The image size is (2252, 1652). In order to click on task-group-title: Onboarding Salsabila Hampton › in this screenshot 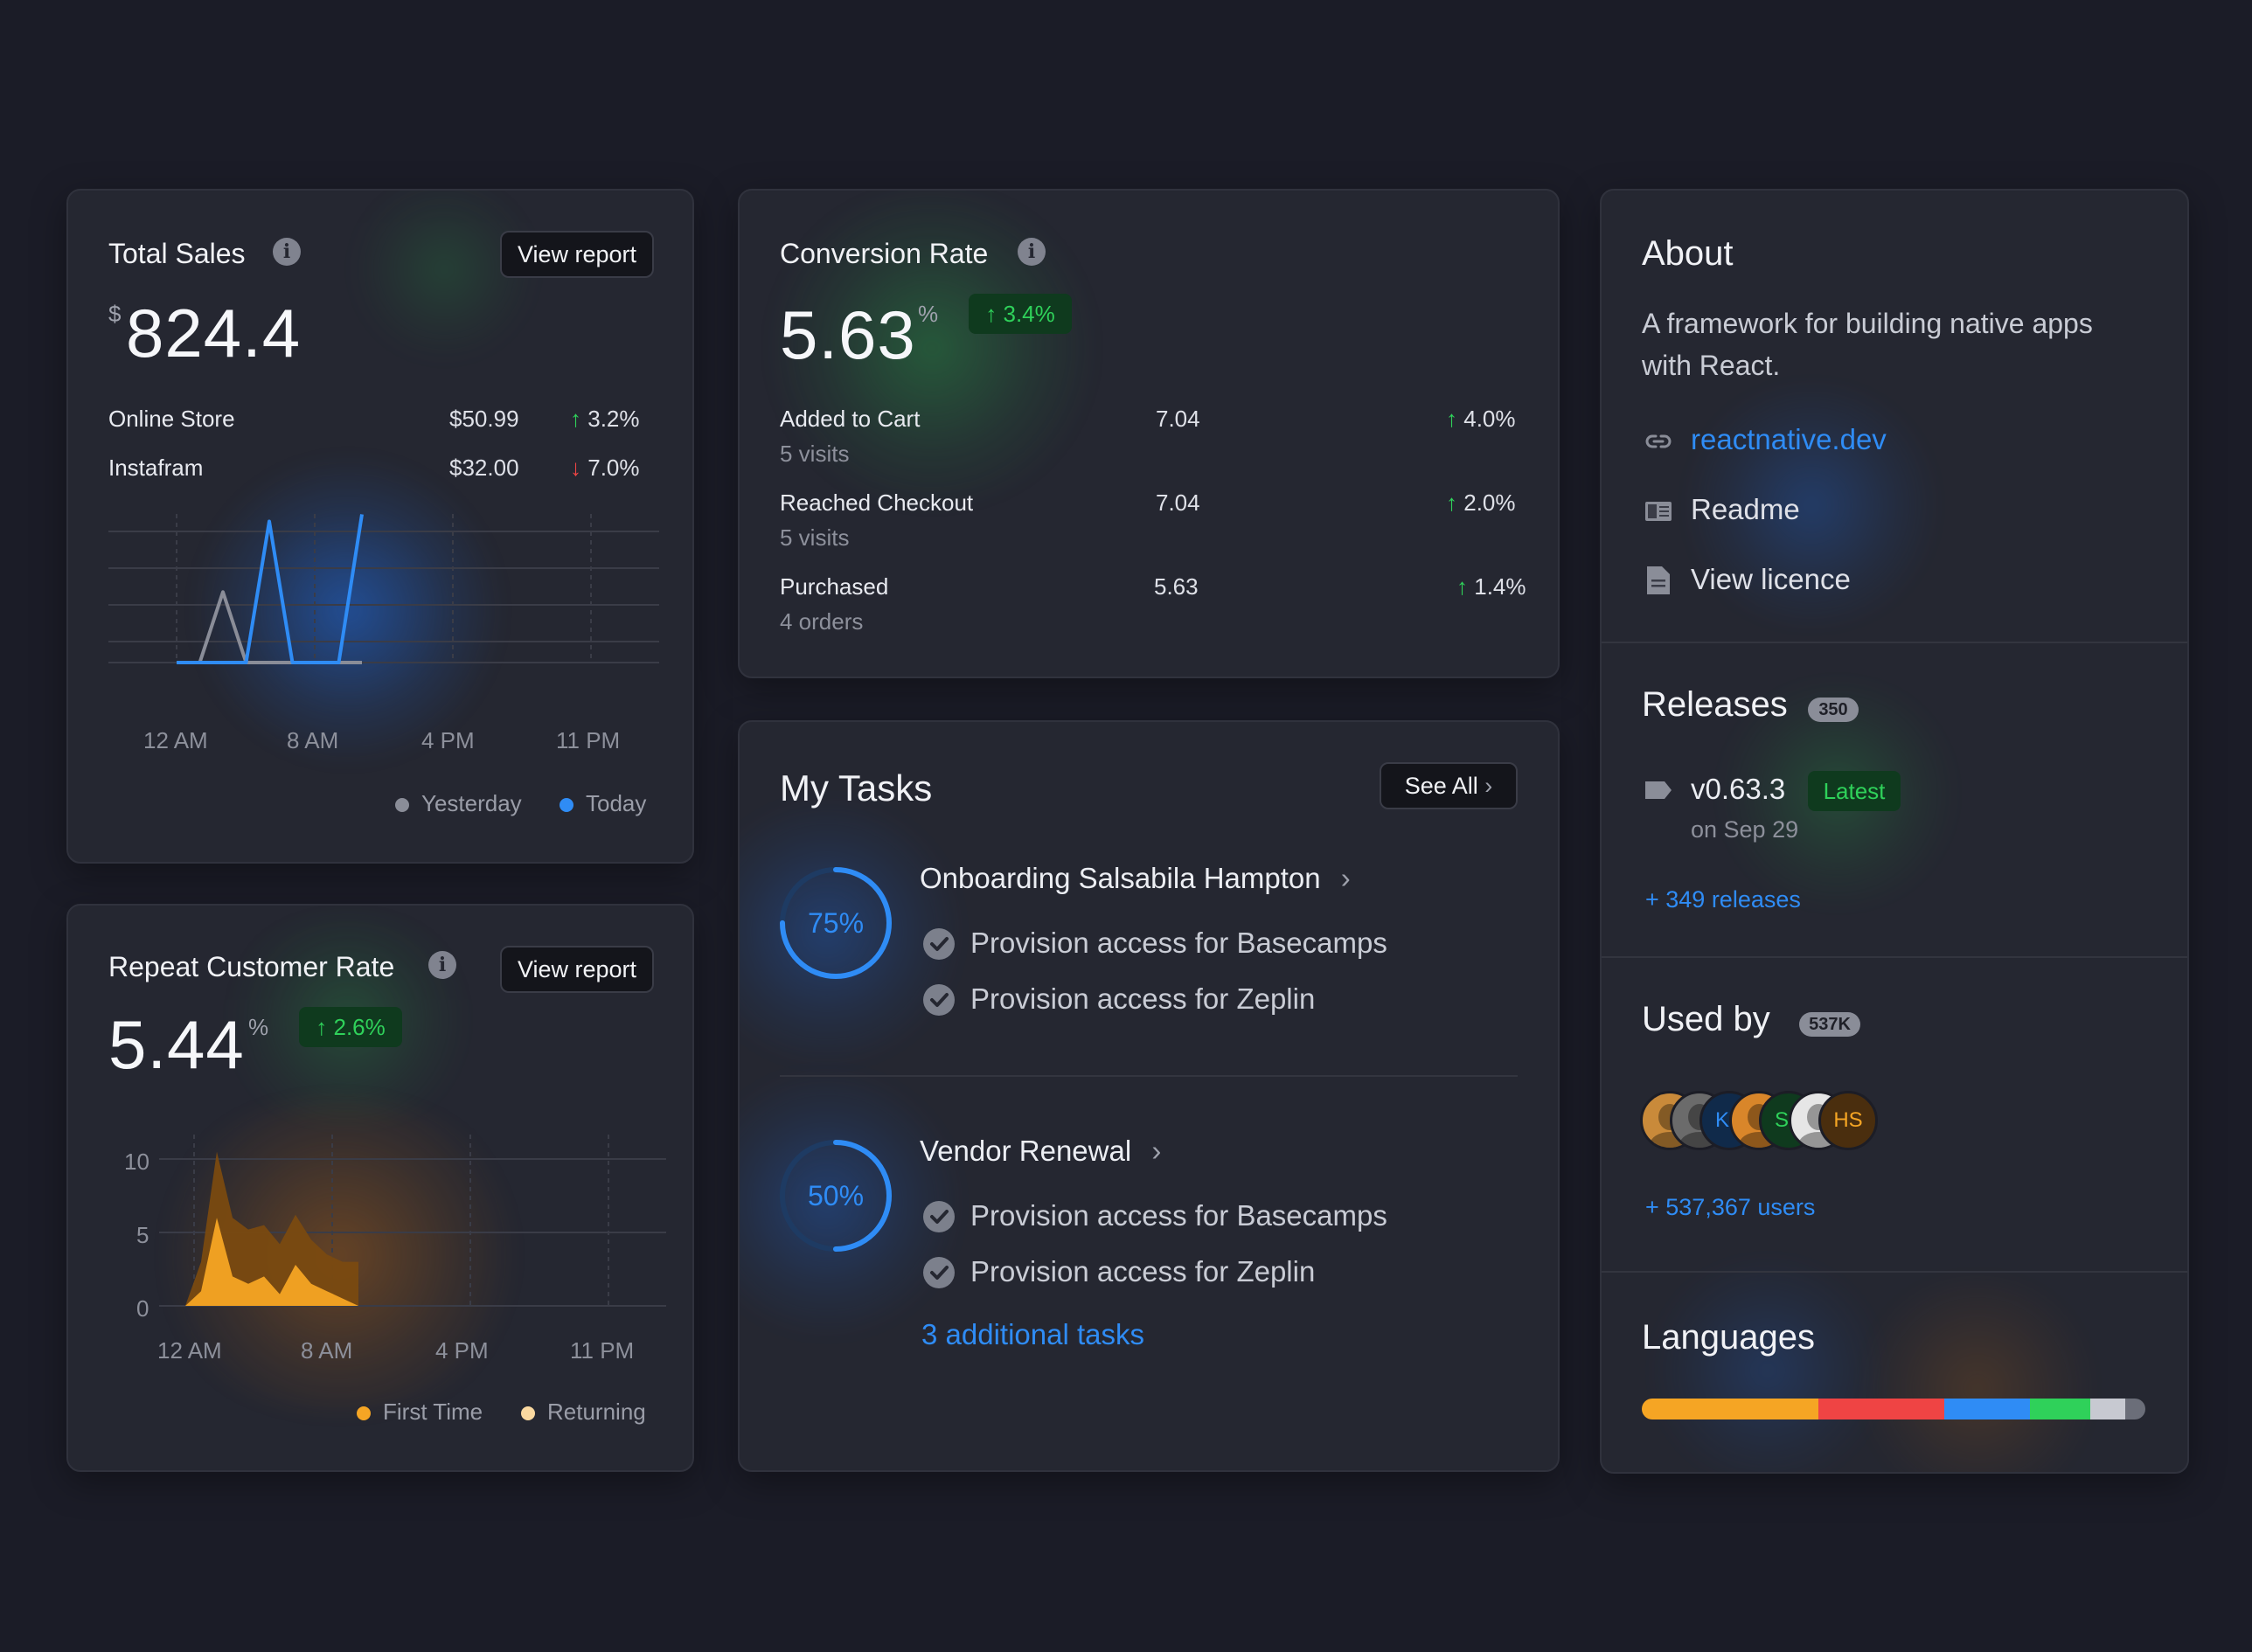, I will do `click(1135, 879)`.